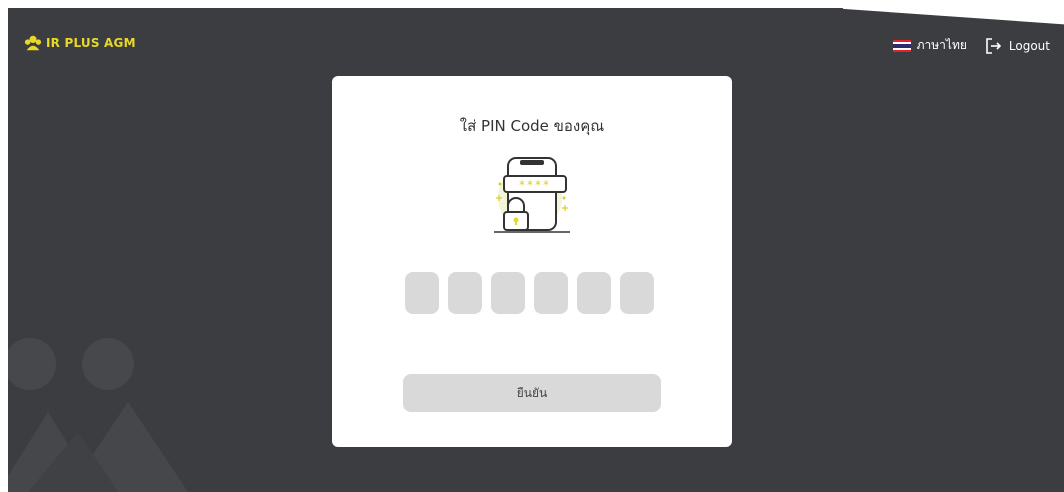  Describe the element at coordinates (532, 393) in the screenshot. I see `confirm-button: ยืนยัน` at that location.